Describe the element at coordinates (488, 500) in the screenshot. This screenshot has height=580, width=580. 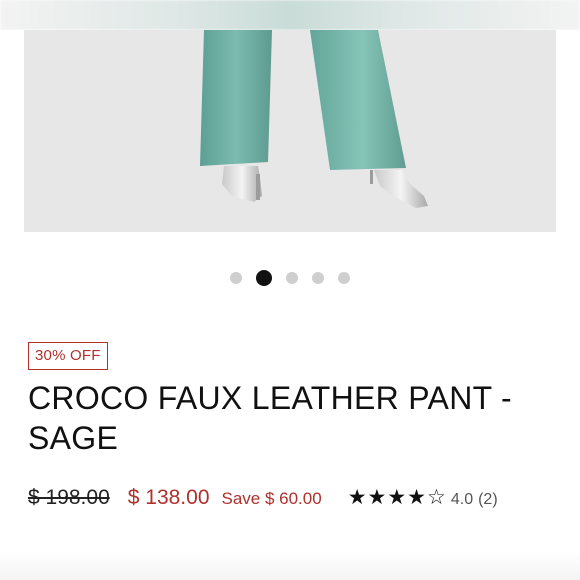
I see `review-count-link: (2)` at that location.